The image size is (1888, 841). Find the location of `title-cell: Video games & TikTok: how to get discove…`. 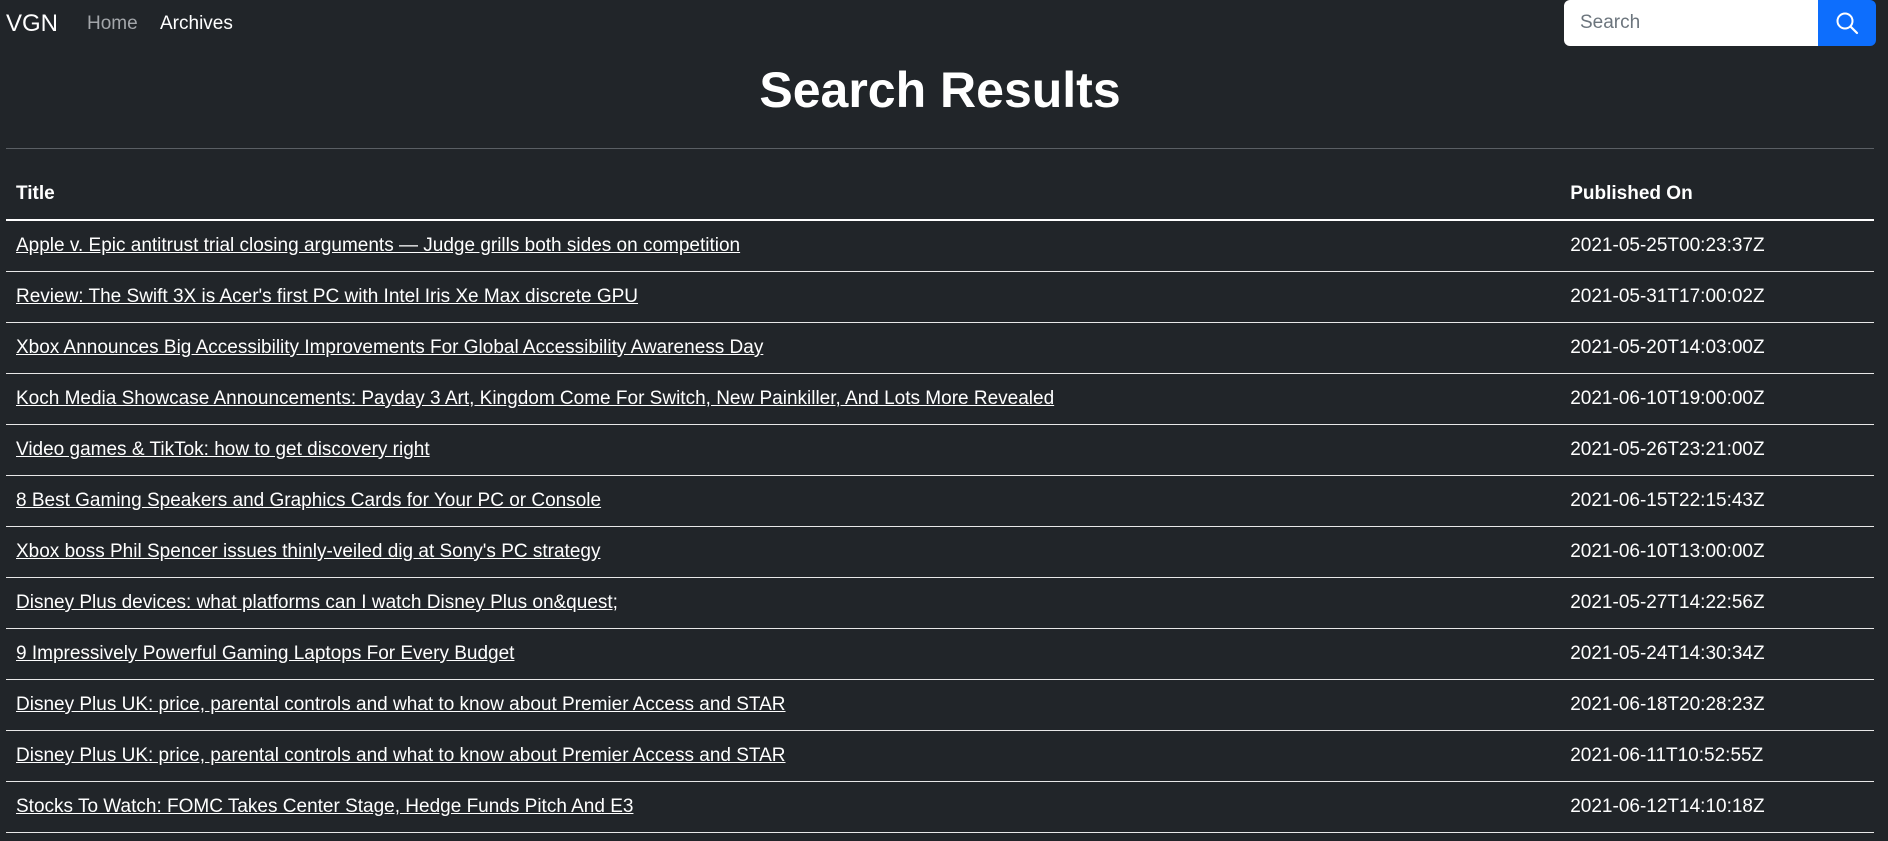

title-cell: Video games & TikTok: how to get discove… is located at coordinates (783, 450).